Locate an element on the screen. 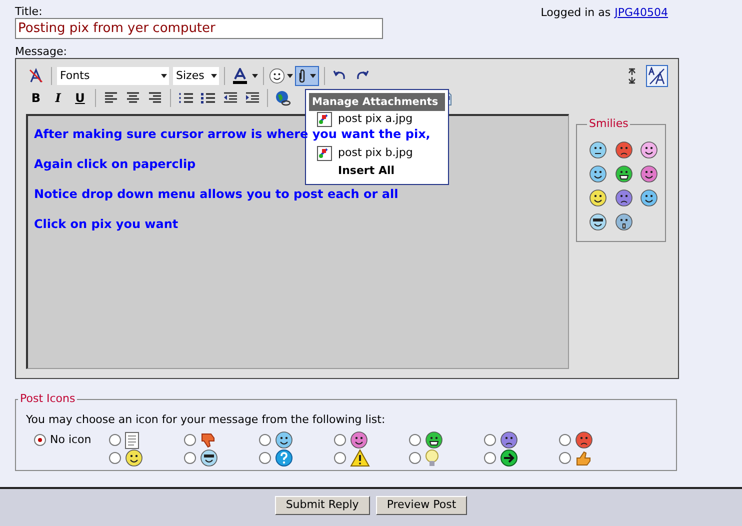 The height and width of the screenshot is (526, 742). globe-link-icon is located at coordinates (283, 98).